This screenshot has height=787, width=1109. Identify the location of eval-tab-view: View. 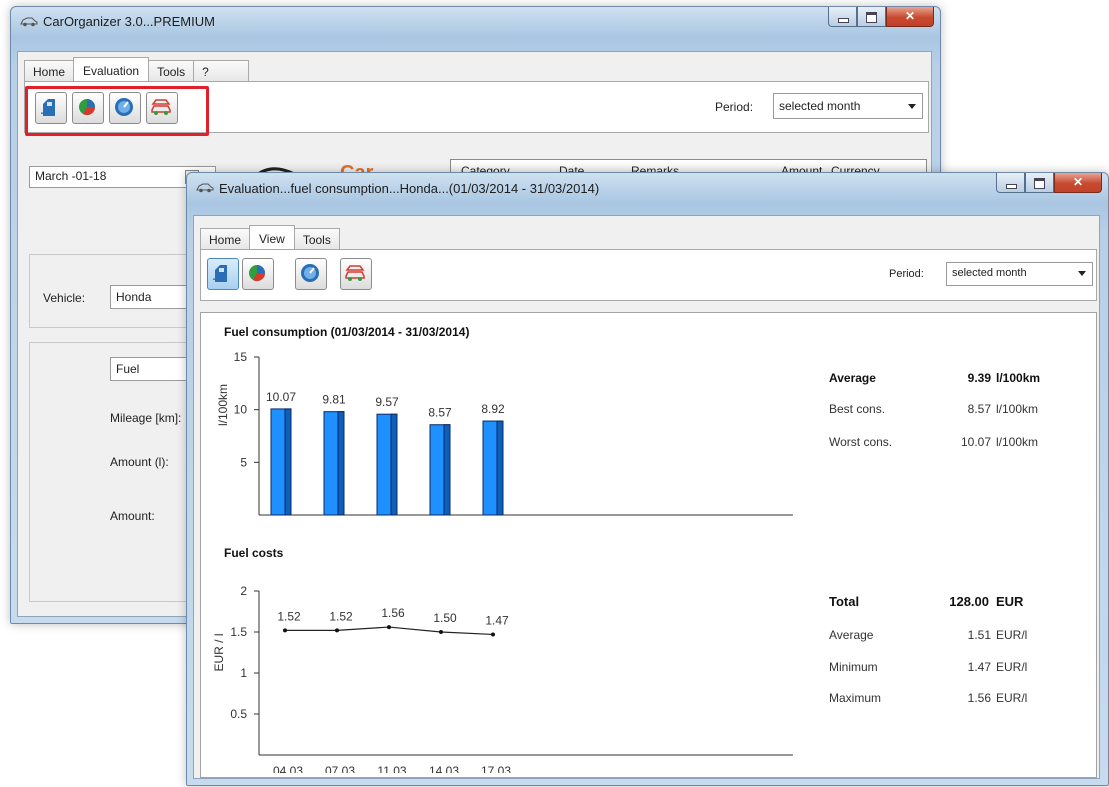
(272, 238).